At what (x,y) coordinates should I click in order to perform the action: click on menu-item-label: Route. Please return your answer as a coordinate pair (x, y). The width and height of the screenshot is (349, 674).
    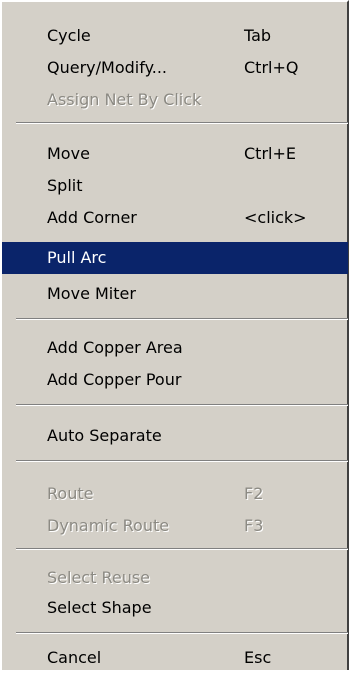
    Looking at the image, I should click on (70, 493).